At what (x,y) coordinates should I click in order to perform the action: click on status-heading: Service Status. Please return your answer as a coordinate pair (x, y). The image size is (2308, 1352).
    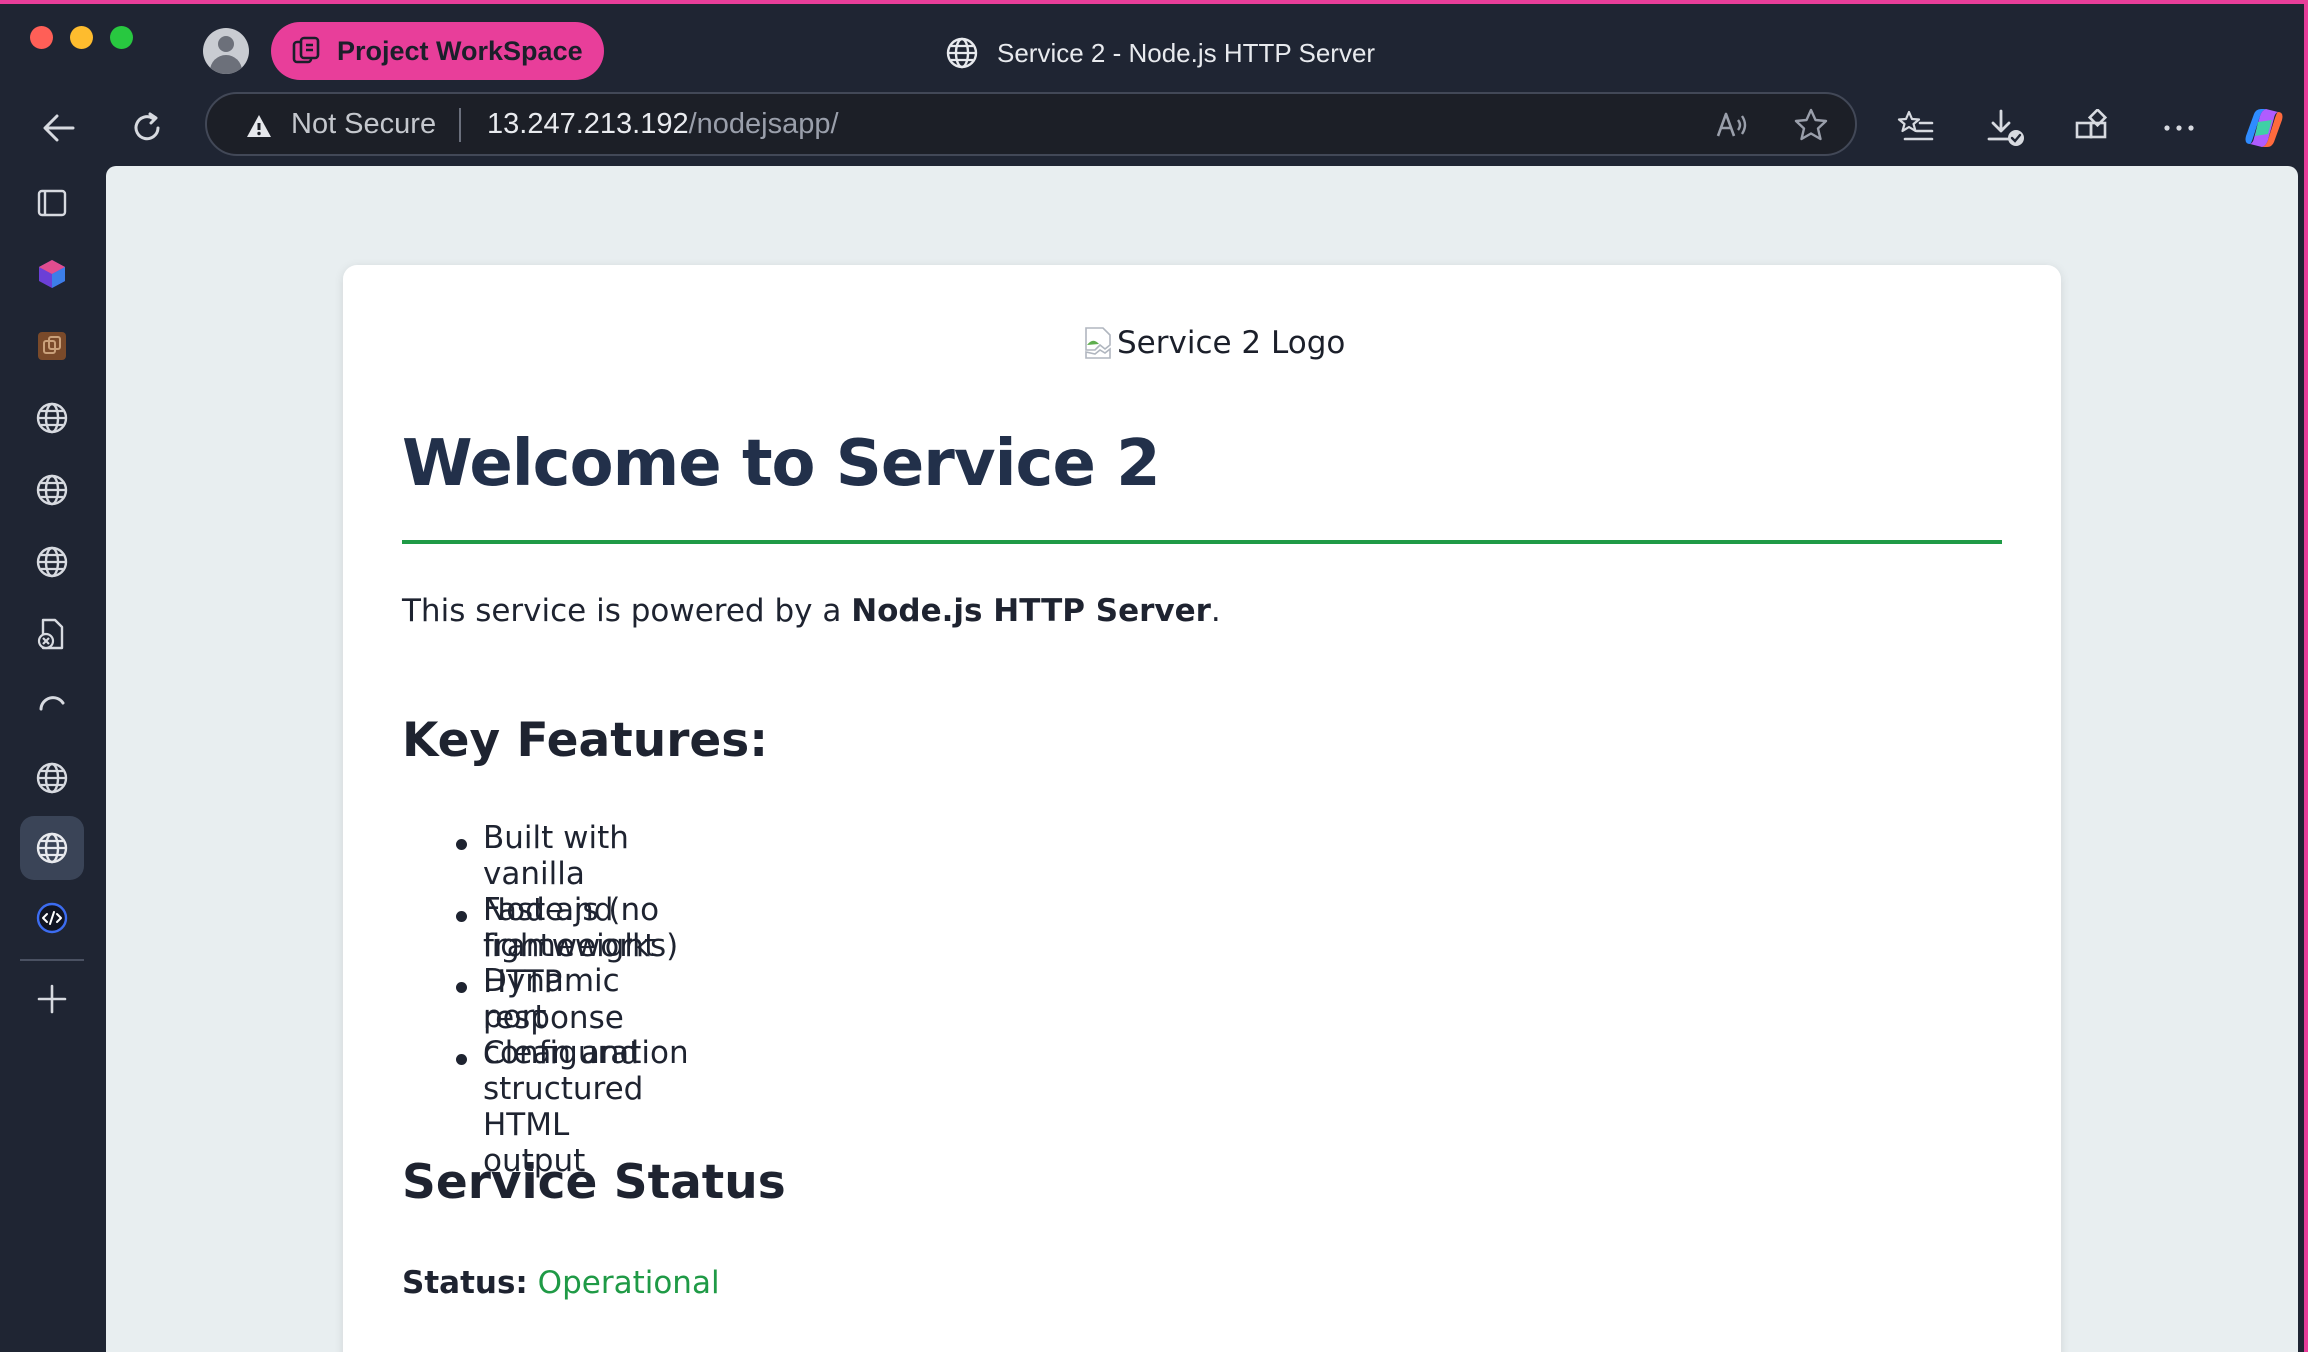
    Looking at the image, I should click on (594, 1182).